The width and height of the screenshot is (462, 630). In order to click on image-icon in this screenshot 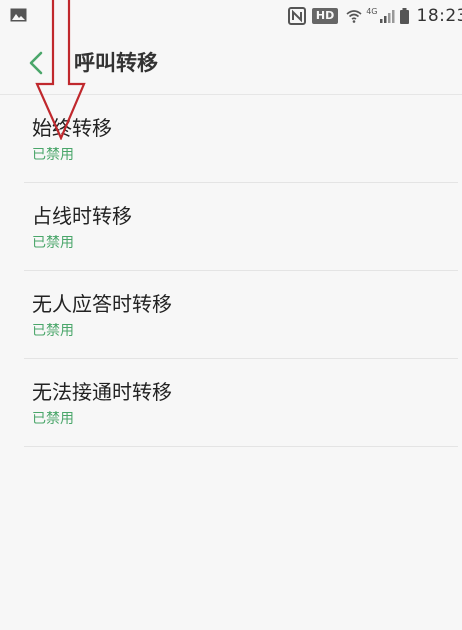, I will do `click(18, 15)`.